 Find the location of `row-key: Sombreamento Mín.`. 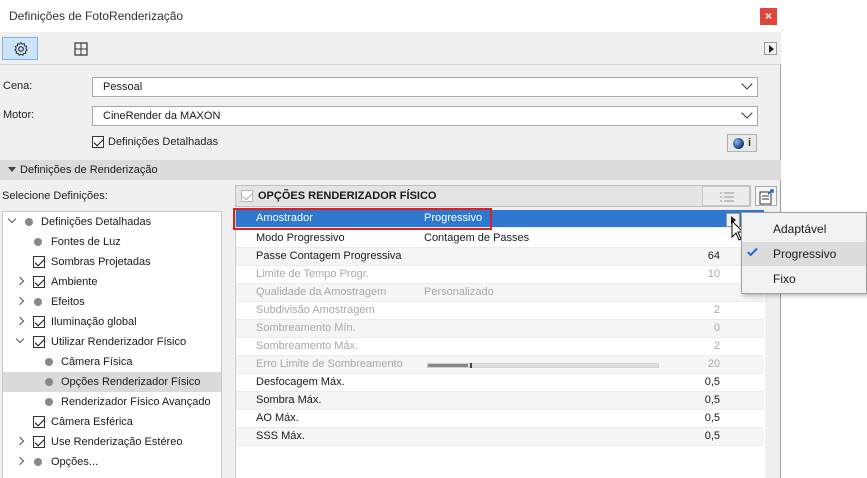

row-key: Sombreamento Mín. is located at coordinates (306, 328).